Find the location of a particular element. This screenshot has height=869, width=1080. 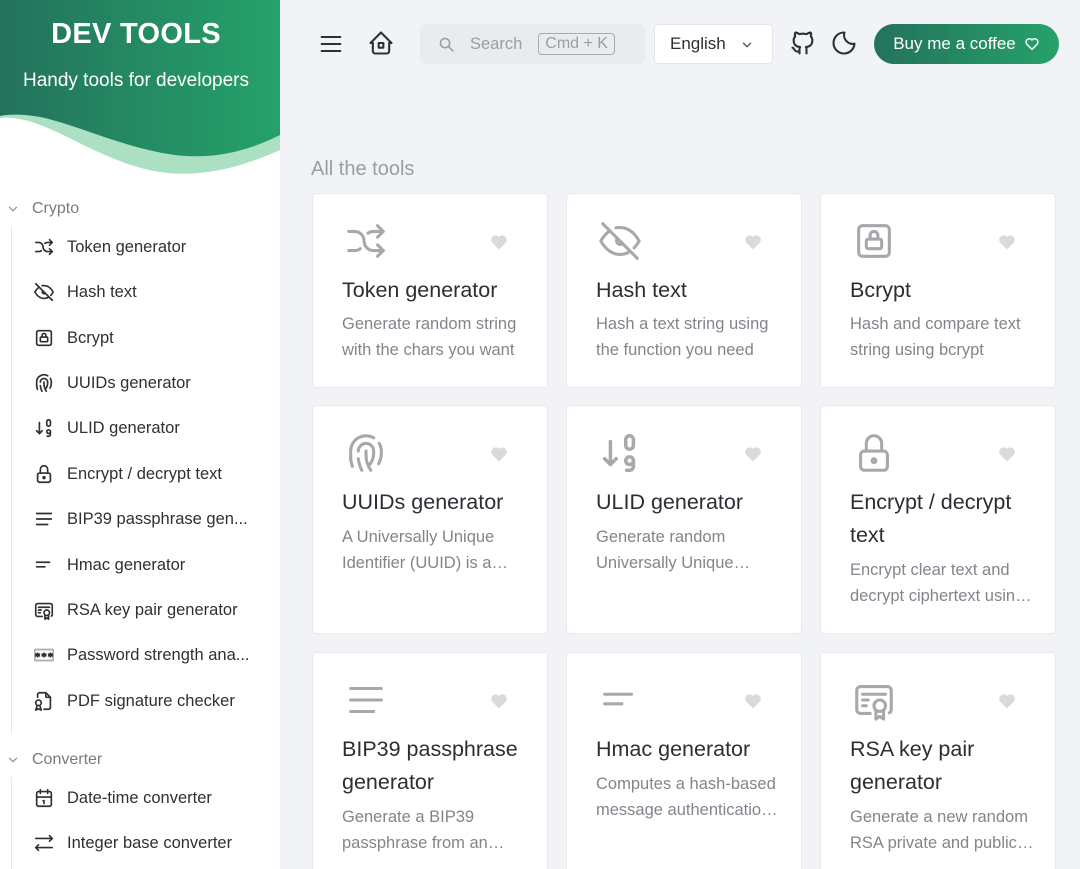

sidebar-item-encrypt-decrypt-text: Encrypt / decrypt text is located at coordinates (148, 474).